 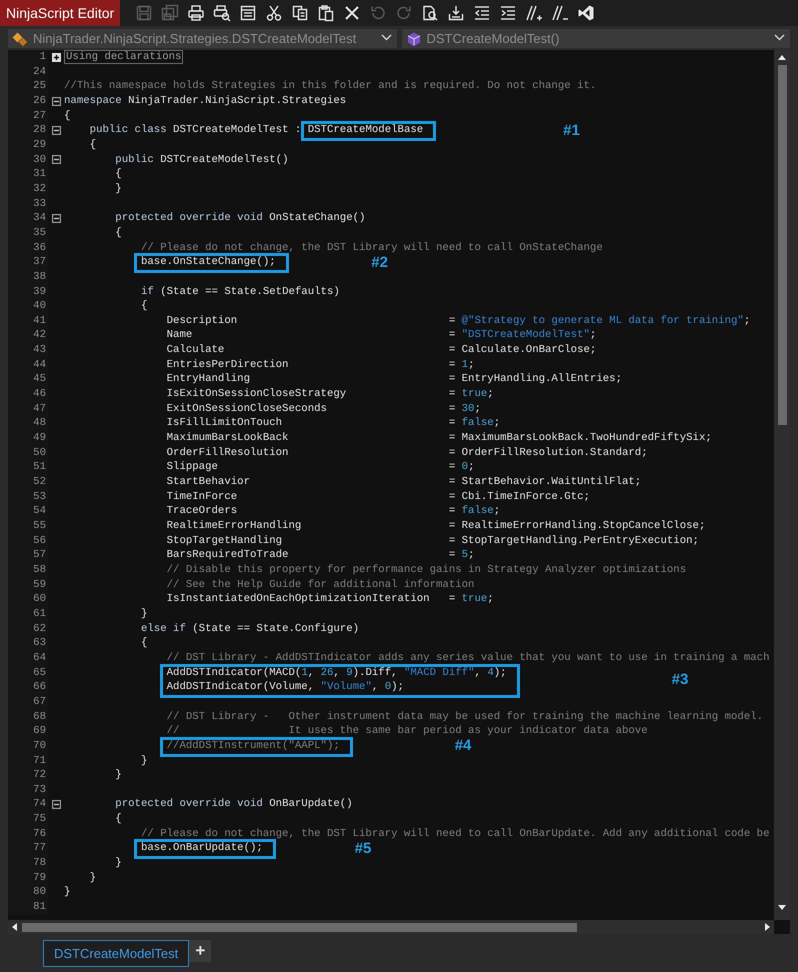 I want to click on printer-icon, so click(x=196, y=13).